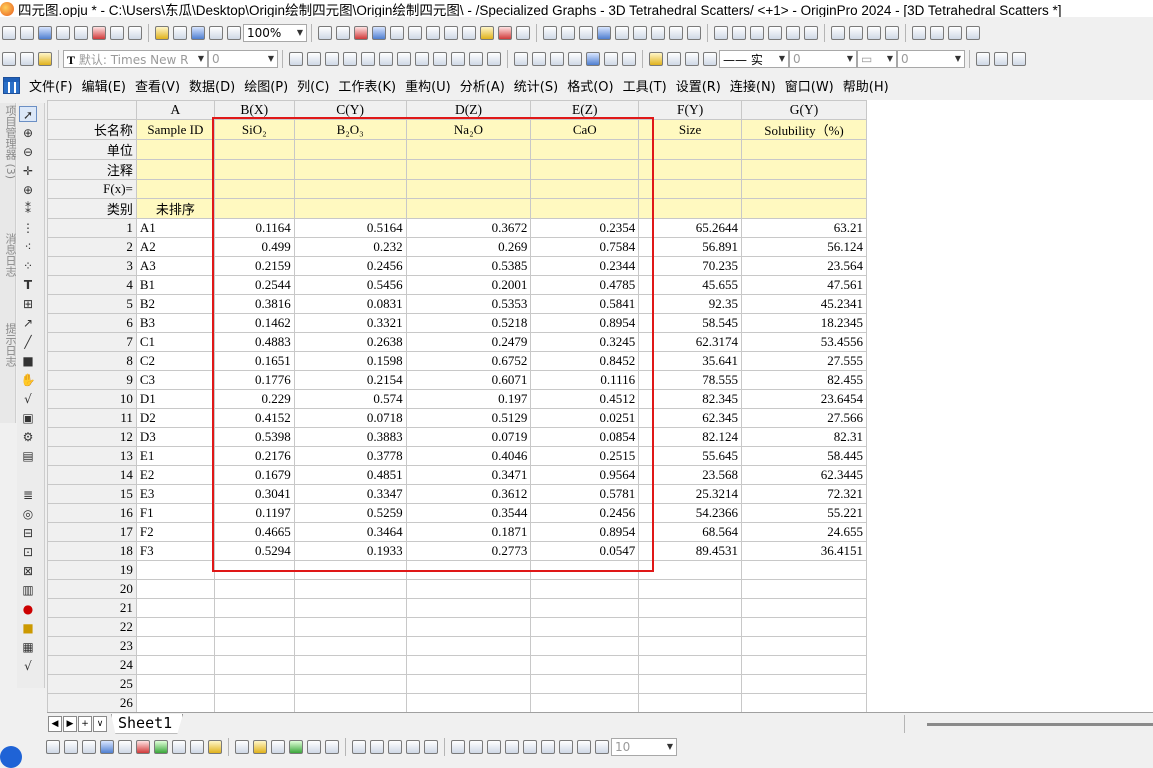  I want to click on long-name-cell: Sample ID, so click(175, 129).